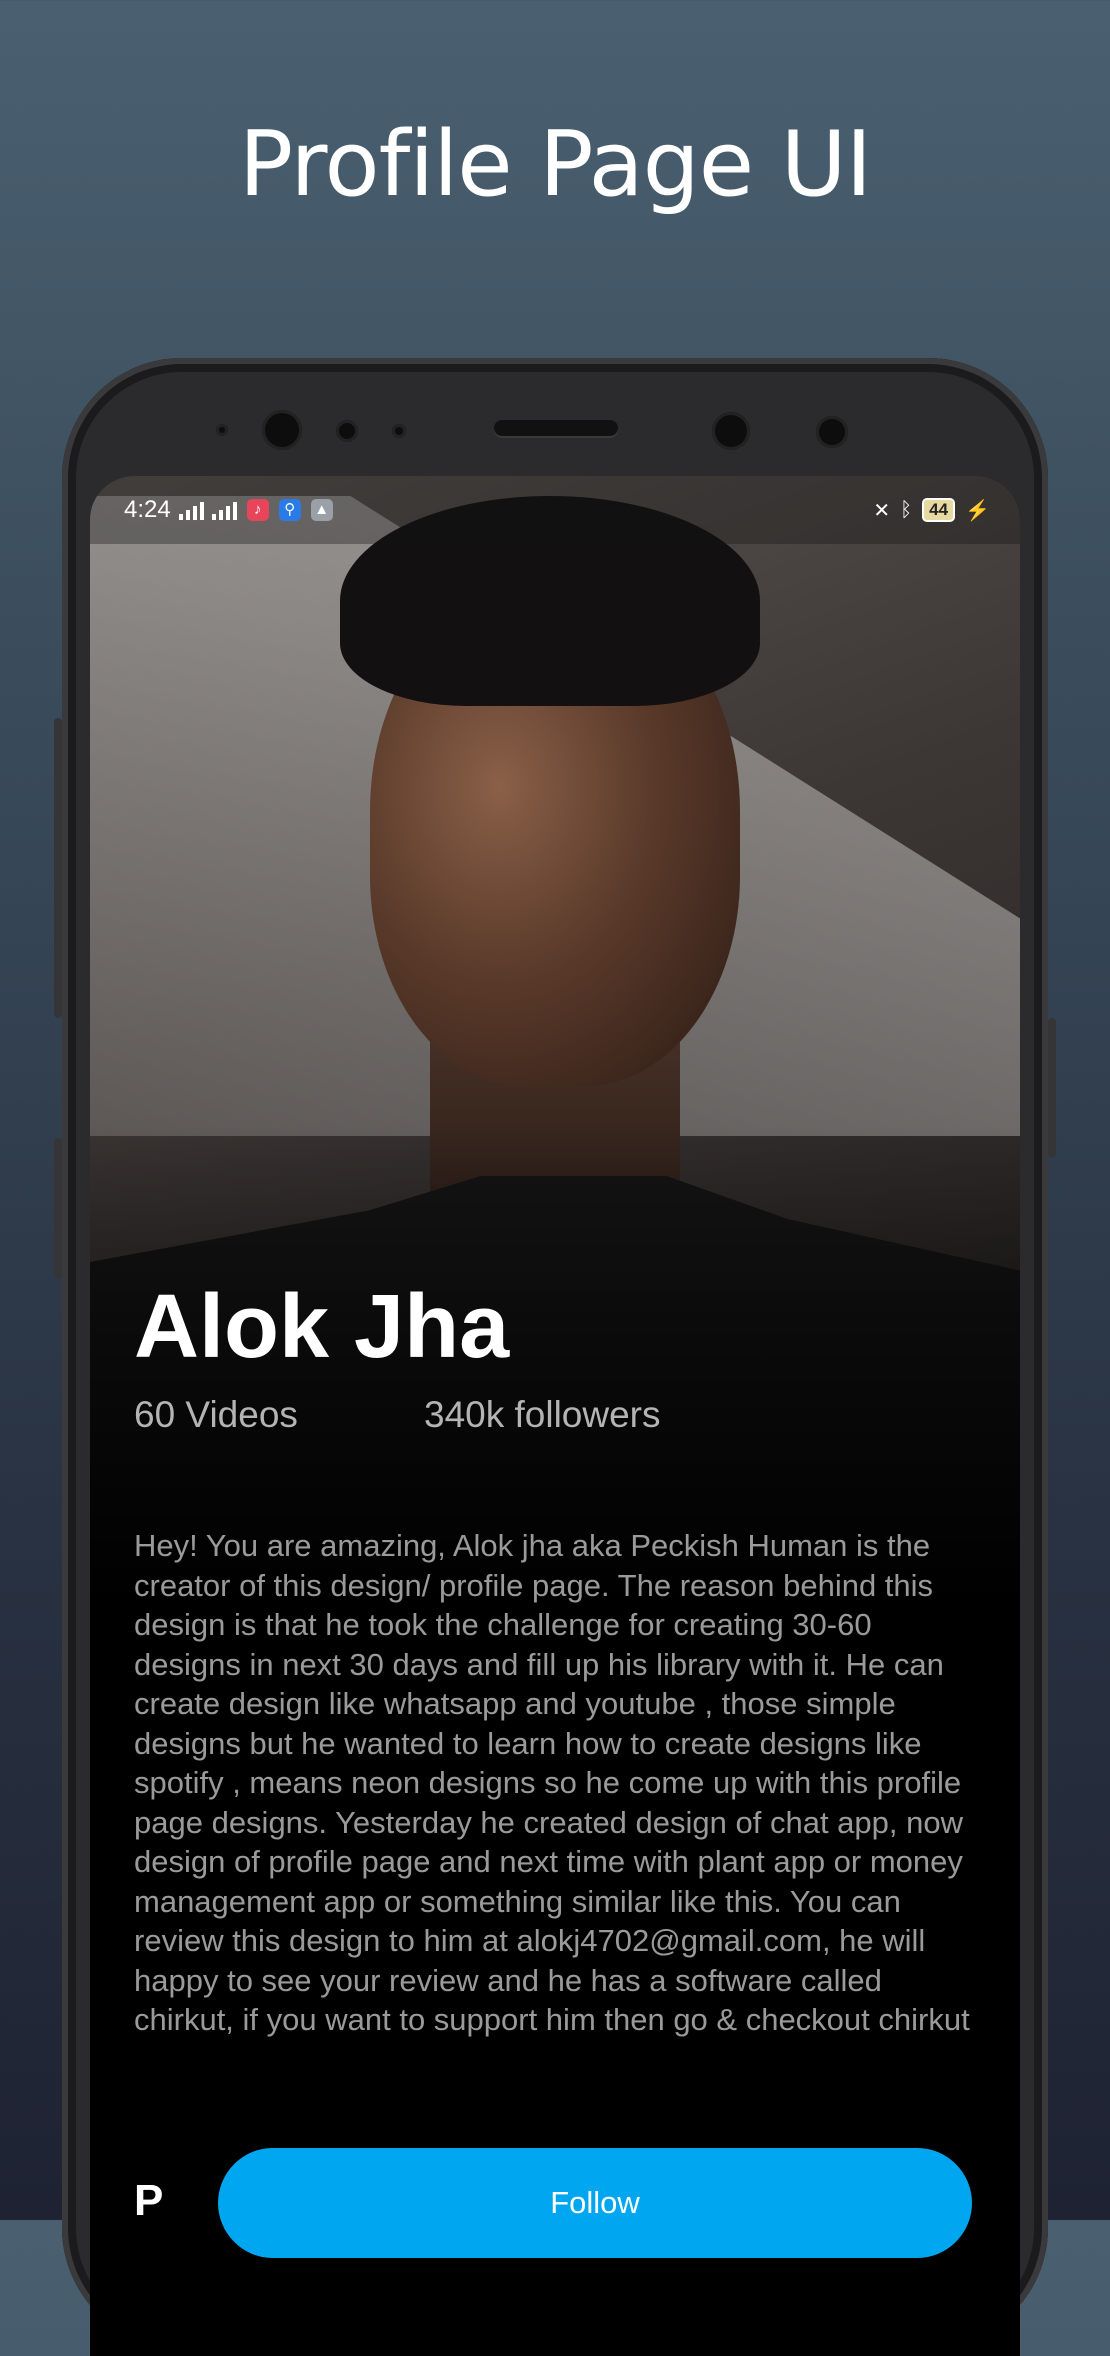  Describe the element at coordinates (347, 431) in the screenshot. I see `sensor-icon` at that location.